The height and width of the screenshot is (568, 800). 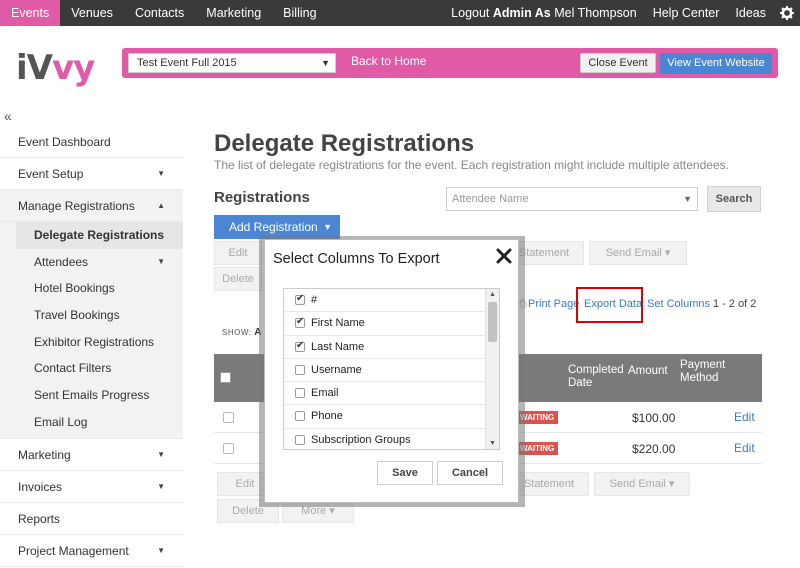 What do you see at coordinates (705, 372) in the screenshot?
I see `col-payment-method: Payment Method` at bounding box center [705, 372].